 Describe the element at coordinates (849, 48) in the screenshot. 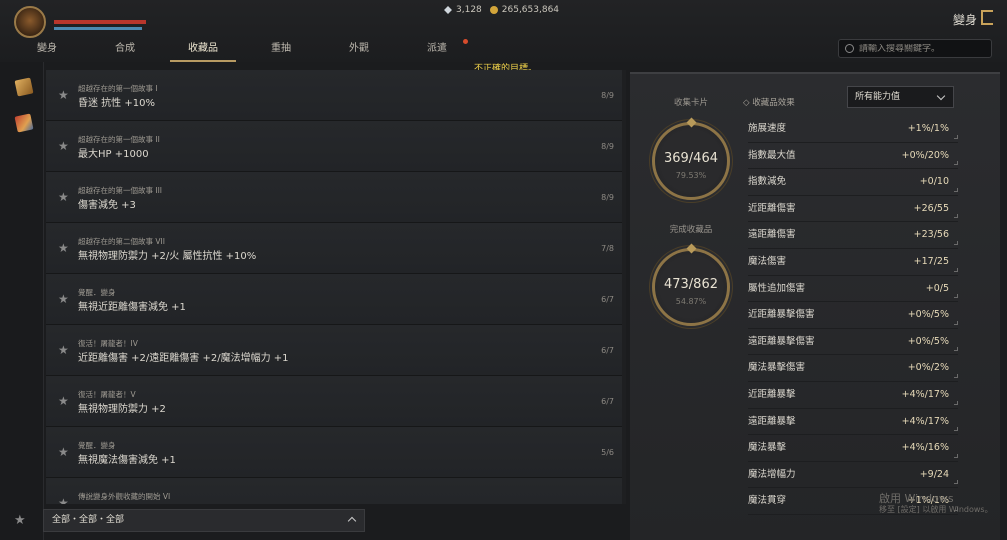

I see `search-icon` at that location.